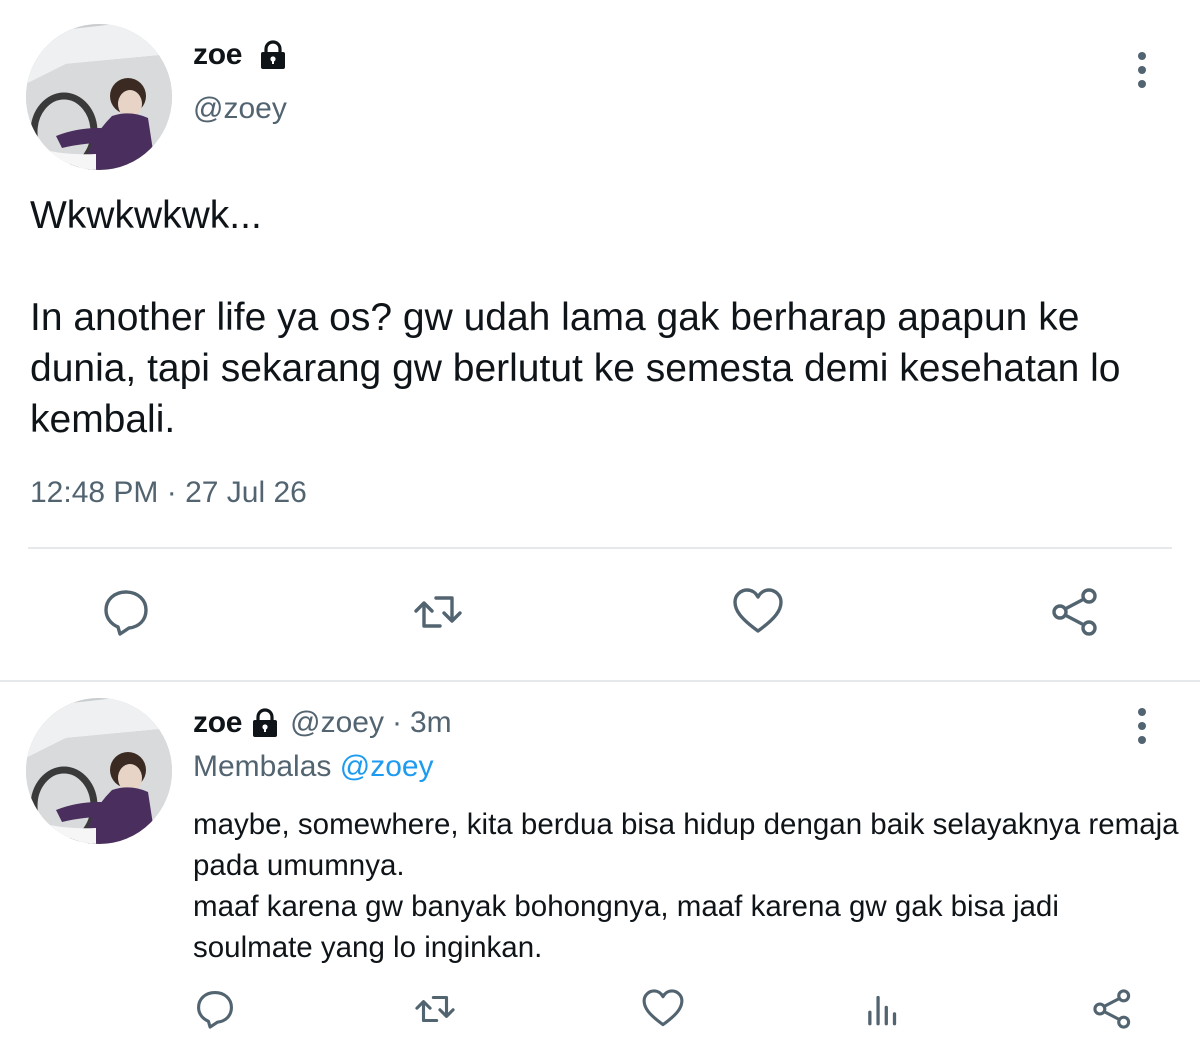  Describe the element at coordinates (600, 681) in the screenshot. I see `section-divider` at that location.